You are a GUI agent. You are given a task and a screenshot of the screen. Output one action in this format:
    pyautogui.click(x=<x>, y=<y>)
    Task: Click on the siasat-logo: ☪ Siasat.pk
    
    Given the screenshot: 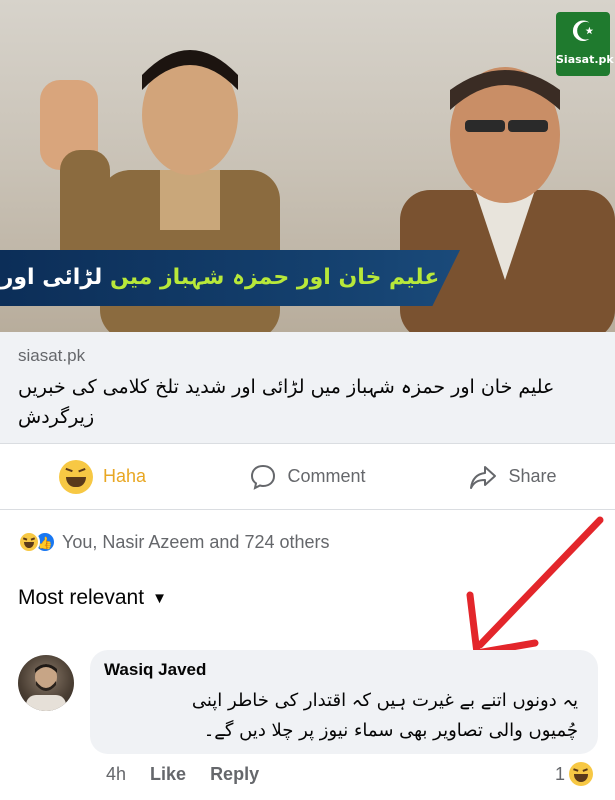 What is the action you would take?
    pyautogui.click(x=585, y=44)
    